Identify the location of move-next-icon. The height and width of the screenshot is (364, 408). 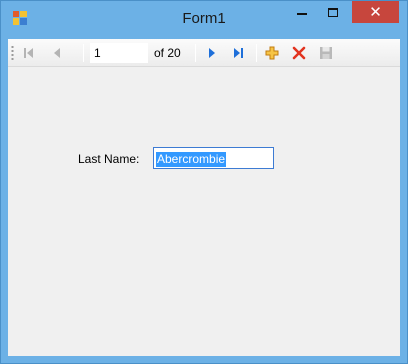
(212, 53).